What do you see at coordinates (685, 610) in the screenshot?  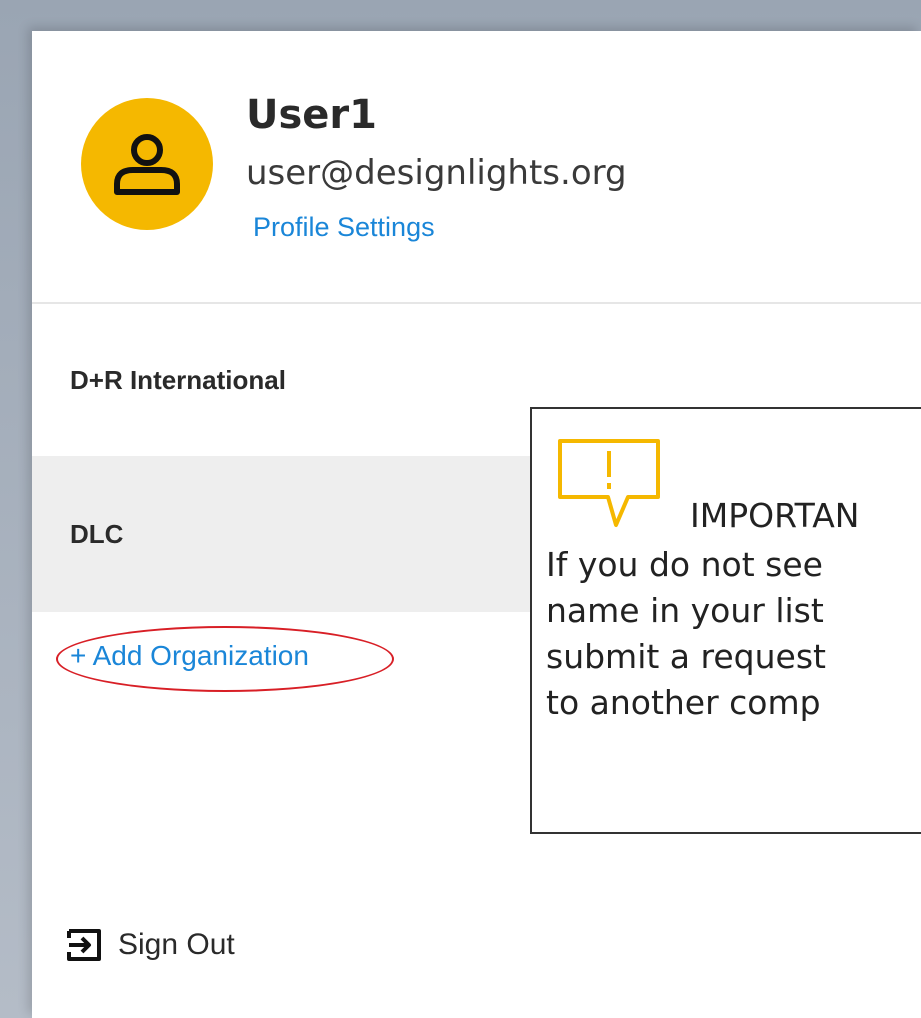 I see `callout-line: name in your list` at bounding box center [685, 610].